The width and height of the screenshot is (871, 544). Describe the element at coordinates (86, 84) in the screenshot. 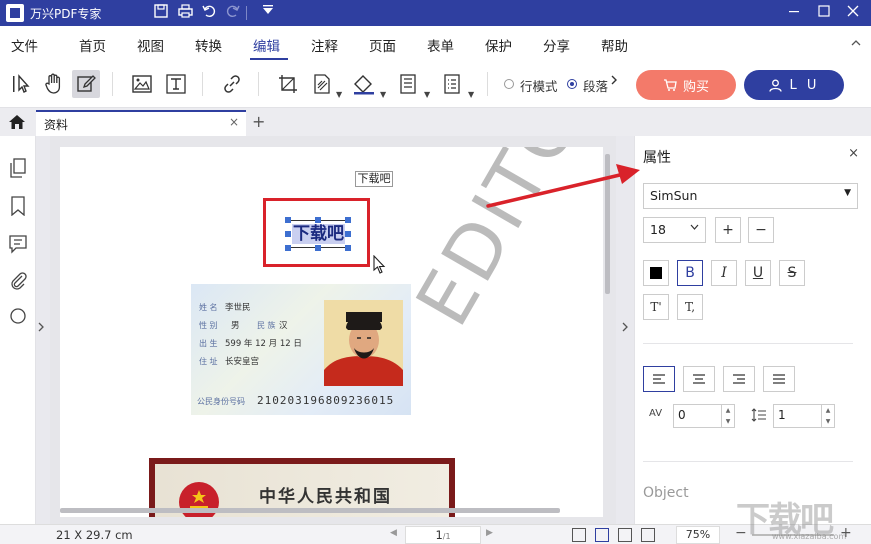

I see `edit-icon` at that location.